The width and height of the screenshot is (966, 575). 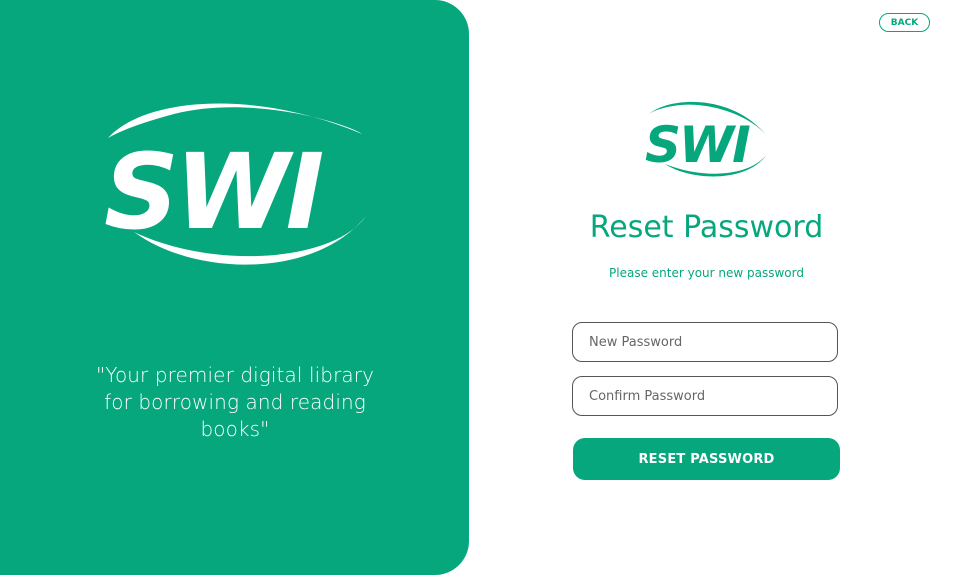 What do you see at coordinates (706, 459) in the screenshot?
I see `reset-password-button: RESET PASSWORD` at bounding box center [706, 459].